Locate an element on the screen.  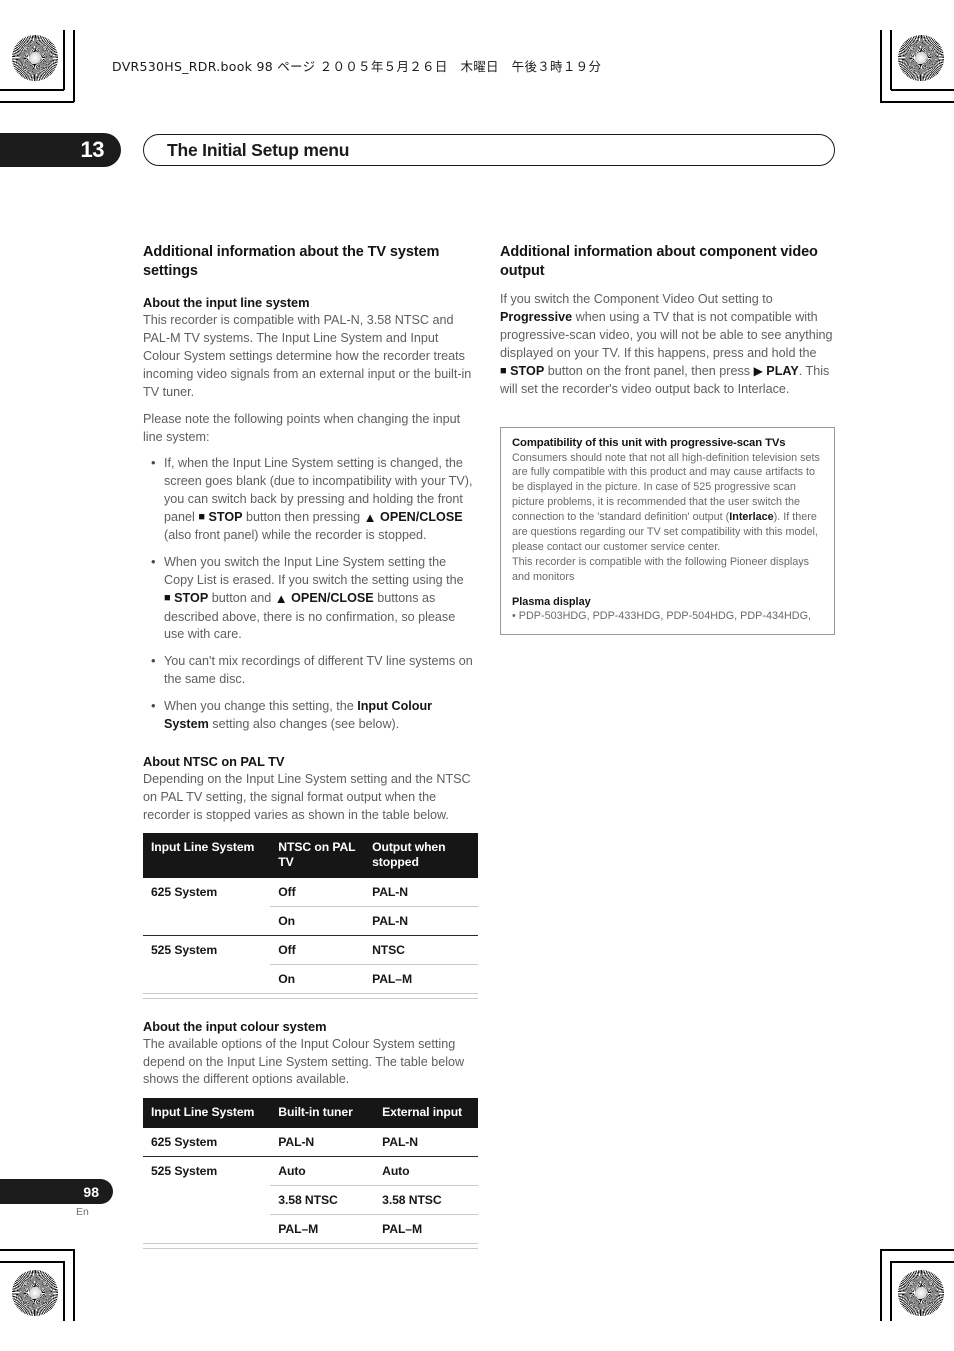
table-cell: NTSC is located at coordinates (421, 950).